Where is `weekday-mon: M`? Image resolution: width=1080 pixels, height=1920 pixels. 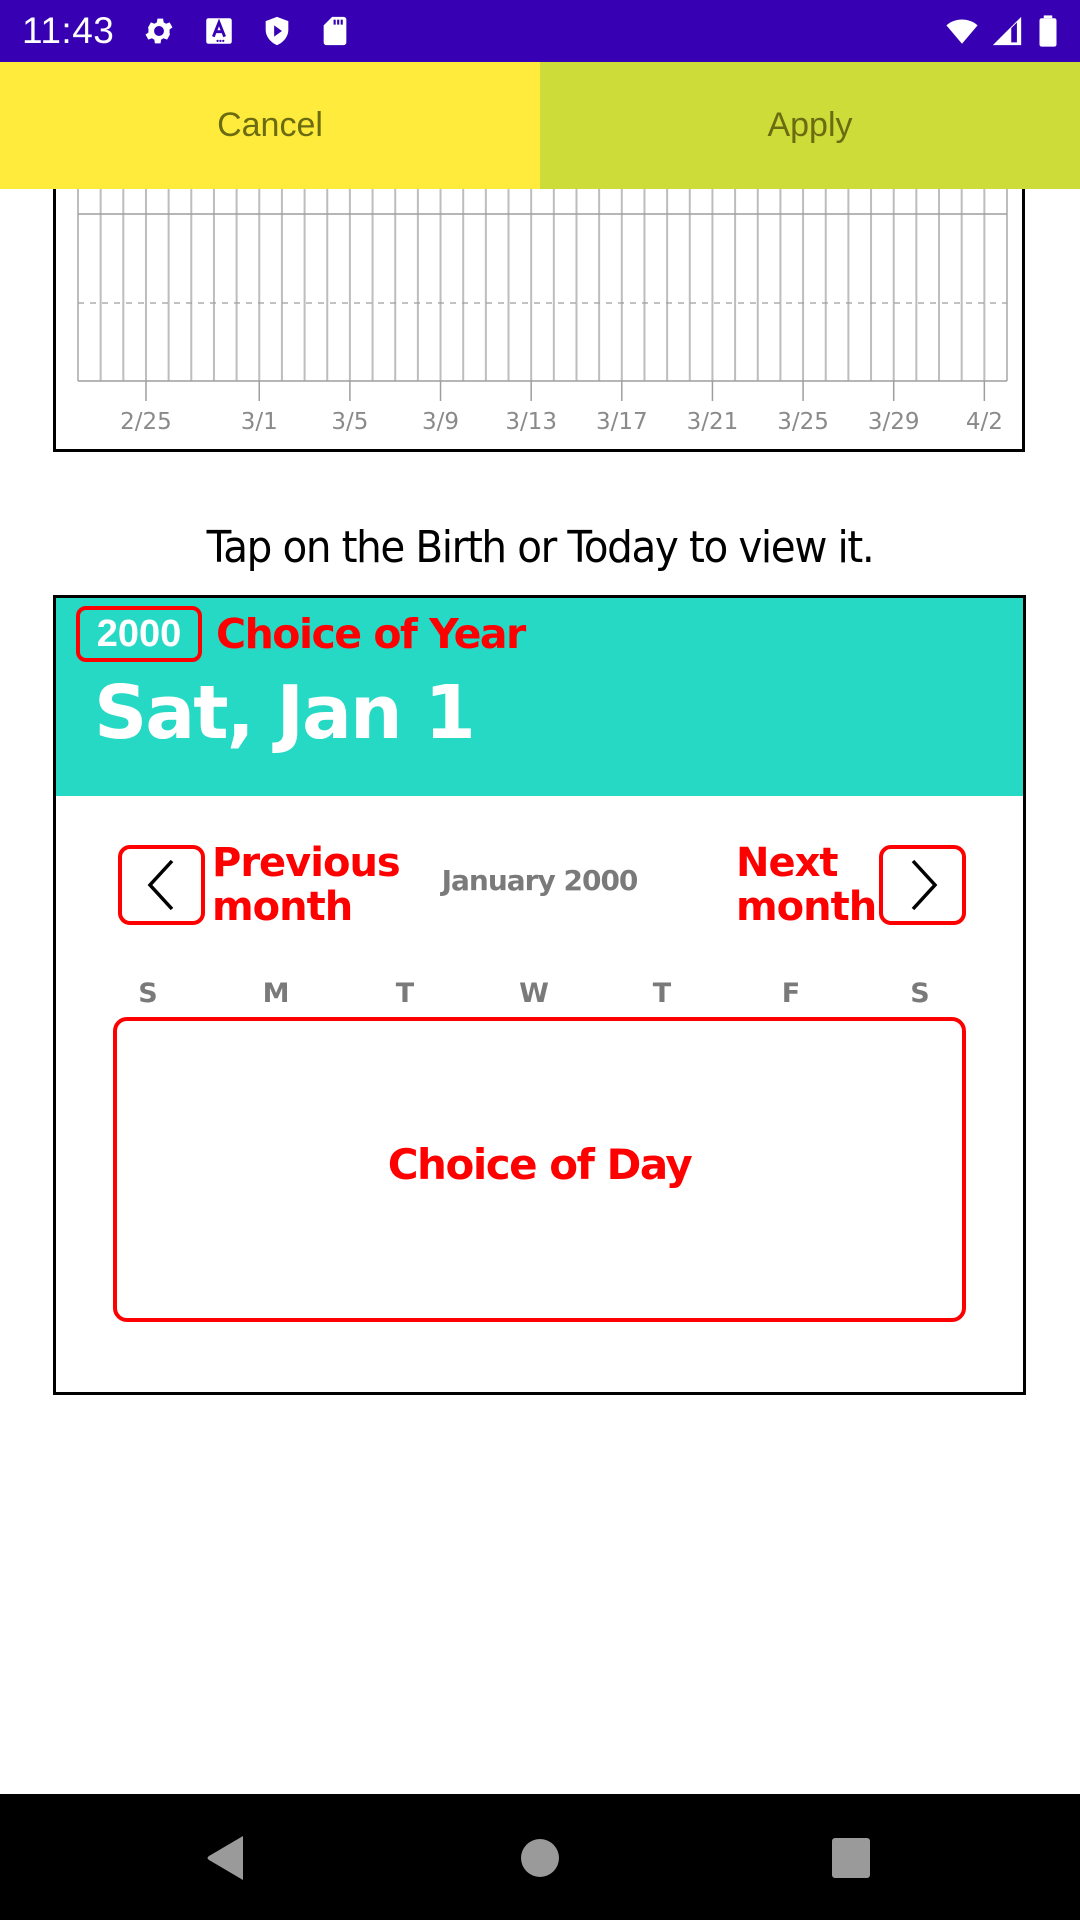
weekday-mon: M is located at coordinates (276, 993).